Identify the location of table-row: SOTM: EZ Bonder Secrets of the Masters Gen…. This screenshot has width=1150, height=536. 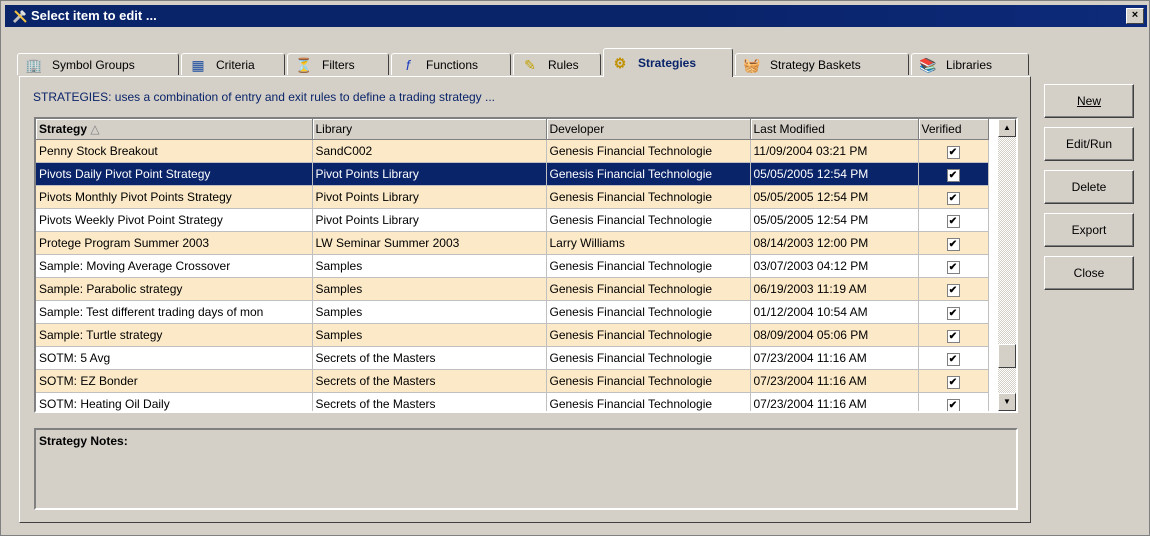
(512, 381).